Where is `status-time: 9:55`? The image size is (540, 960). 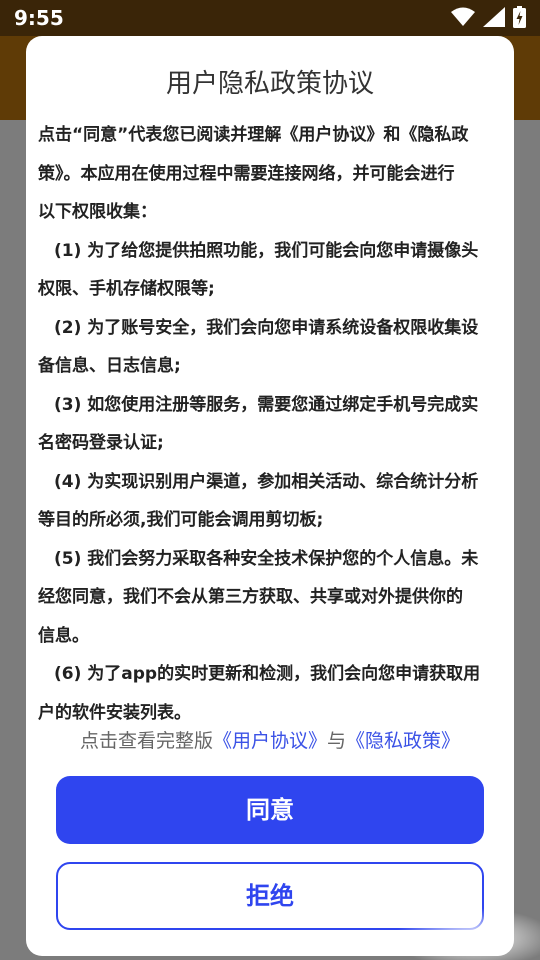
status-time: 9:55 is located at coordinates (39, 18).